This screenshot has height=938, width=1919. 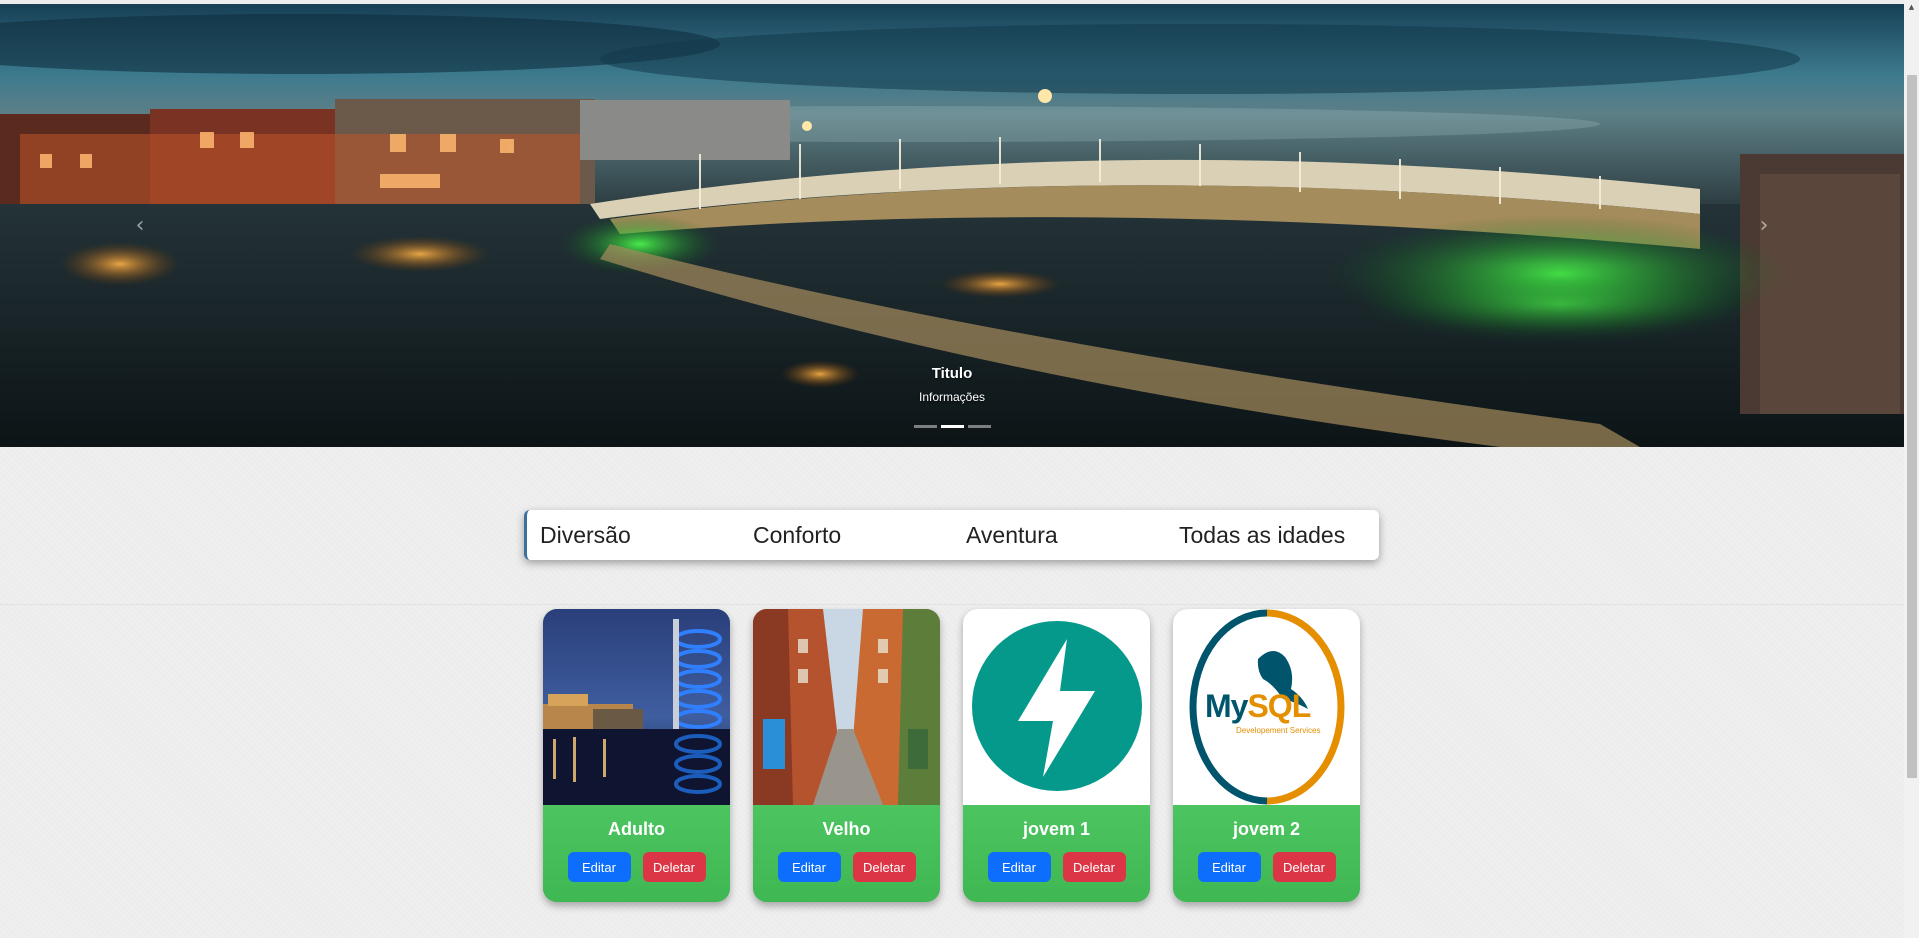 I want to click on section-divider, so click(x=952, y=604).